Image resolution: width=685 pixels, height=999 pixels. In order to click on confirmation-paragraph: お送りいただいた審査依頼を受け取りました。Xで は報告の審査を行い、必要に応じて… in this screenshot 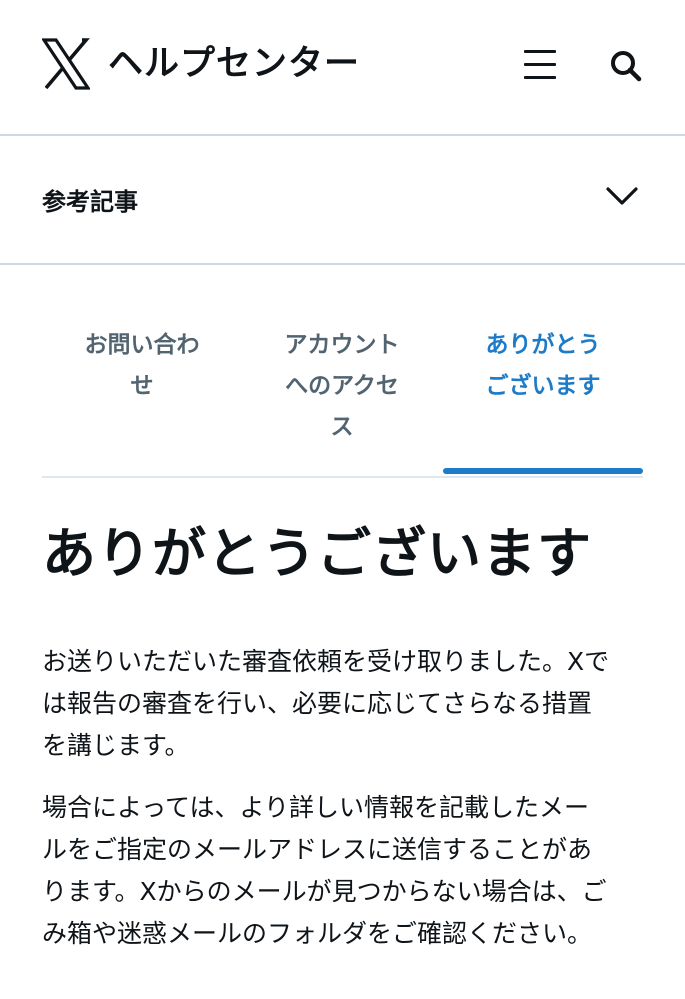, I will do `click(344, 704)`.